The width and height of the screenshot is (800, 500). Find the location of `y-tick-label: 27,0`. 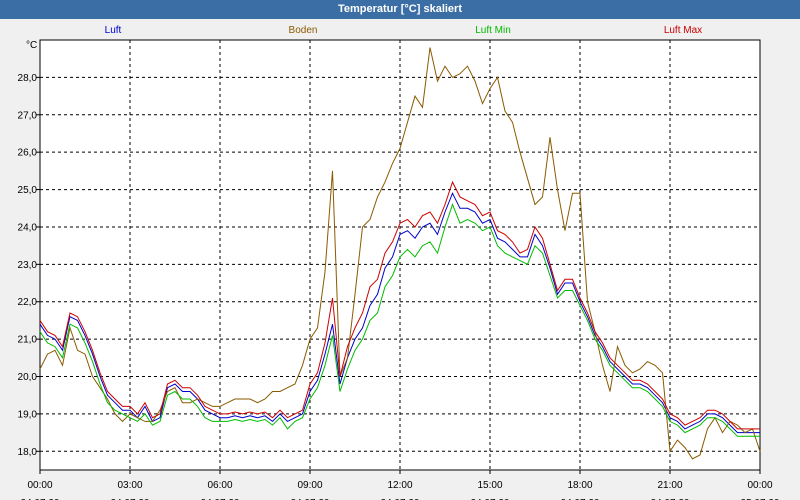

y-tick-label: 27,0 is located at coordinates (28, 115).